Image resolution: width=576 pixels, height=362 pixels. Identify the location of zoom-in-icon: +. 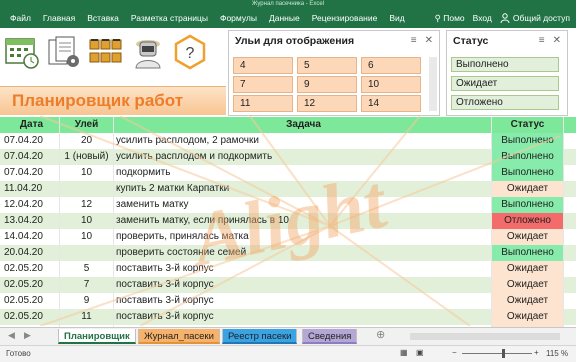
(536, 352).